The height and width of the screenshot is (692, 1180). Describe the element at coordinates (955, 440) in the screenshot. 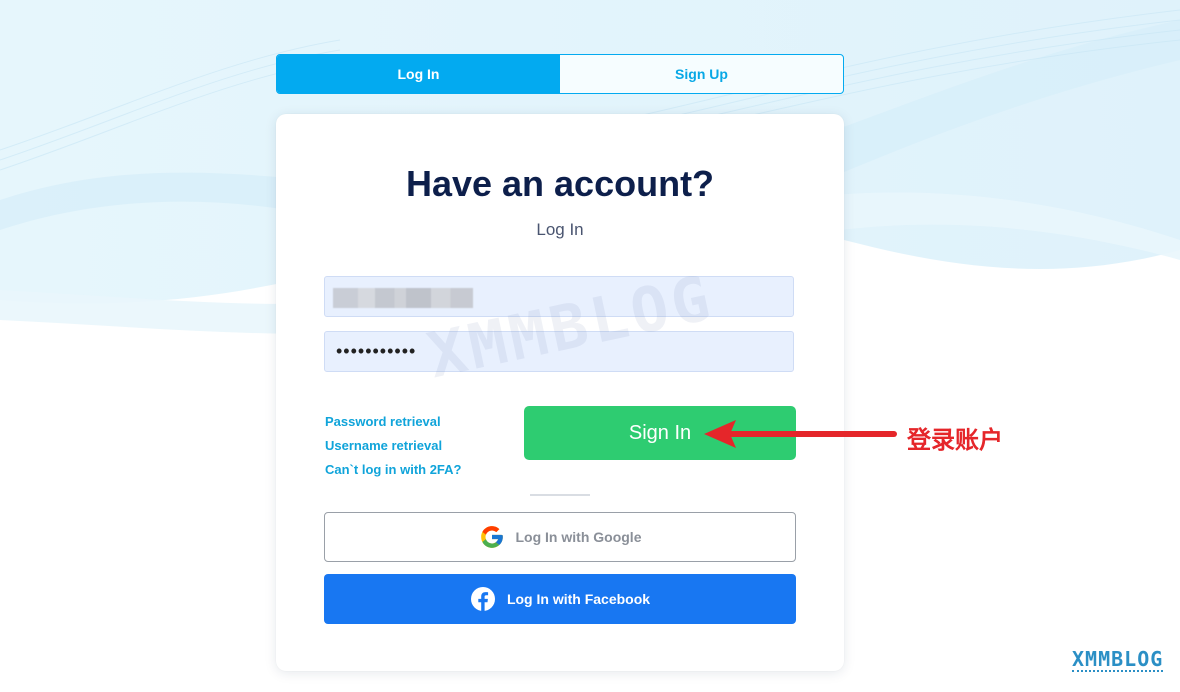

I see `annotation-label: 登录账户` at that location.